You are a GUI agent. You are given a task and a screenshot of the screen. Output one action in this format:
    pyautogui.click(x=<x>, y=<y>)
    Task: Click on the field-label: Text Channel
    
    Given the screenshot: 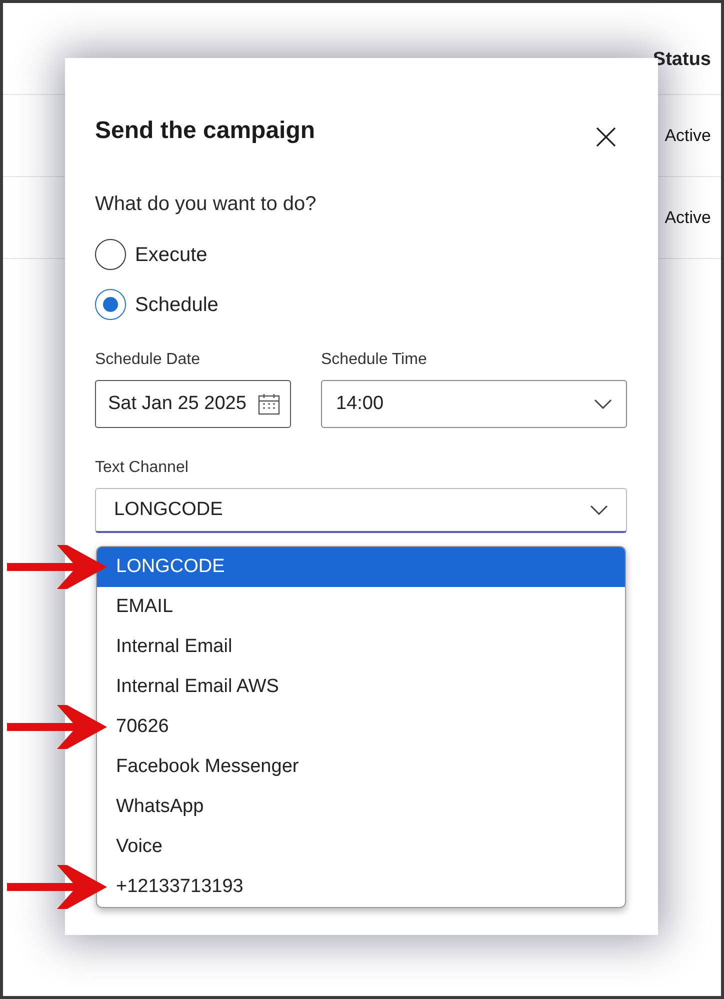 What is the action you would take?
    pyautogui.click(x=142, y=468)
    